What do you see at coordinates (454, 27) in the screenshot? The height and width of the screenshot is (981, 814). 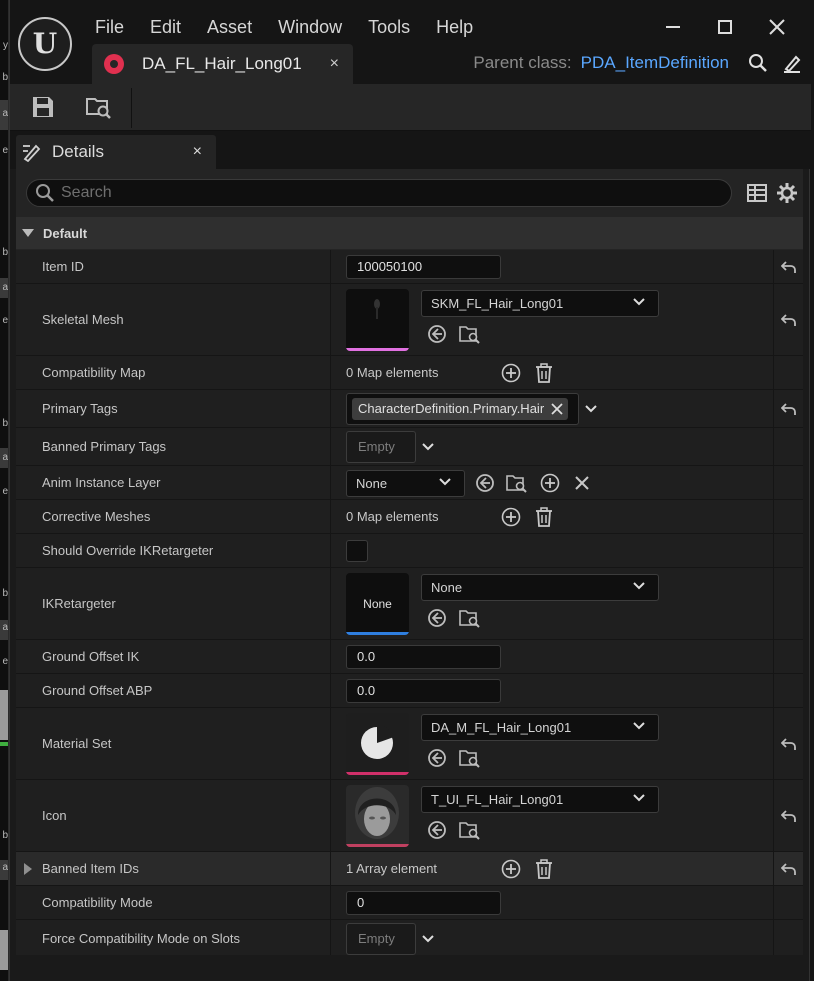 I see `menu-help: Help` at bounding box center [454, 27].